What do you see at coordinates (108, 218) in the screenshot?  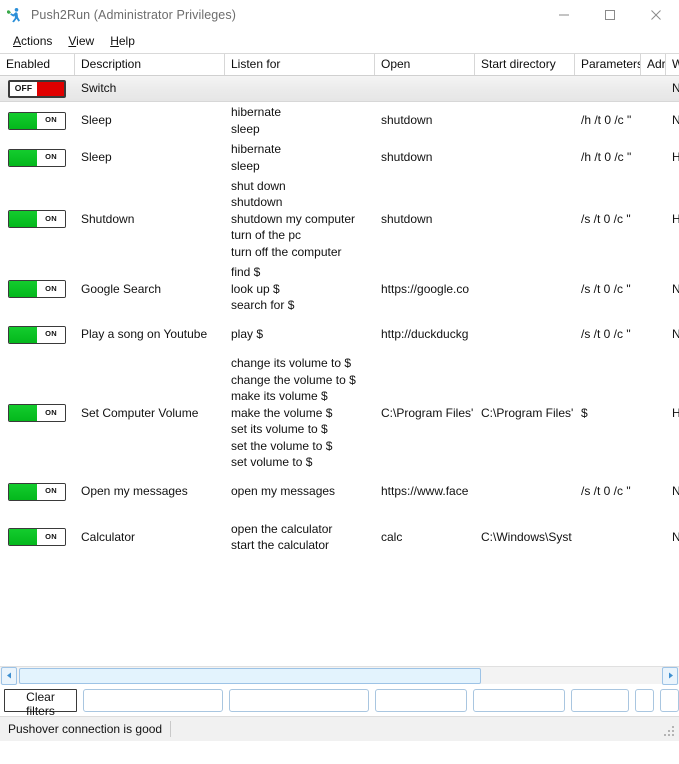 I see `cell-description: Shutdown` at bounding box center [108, 218].